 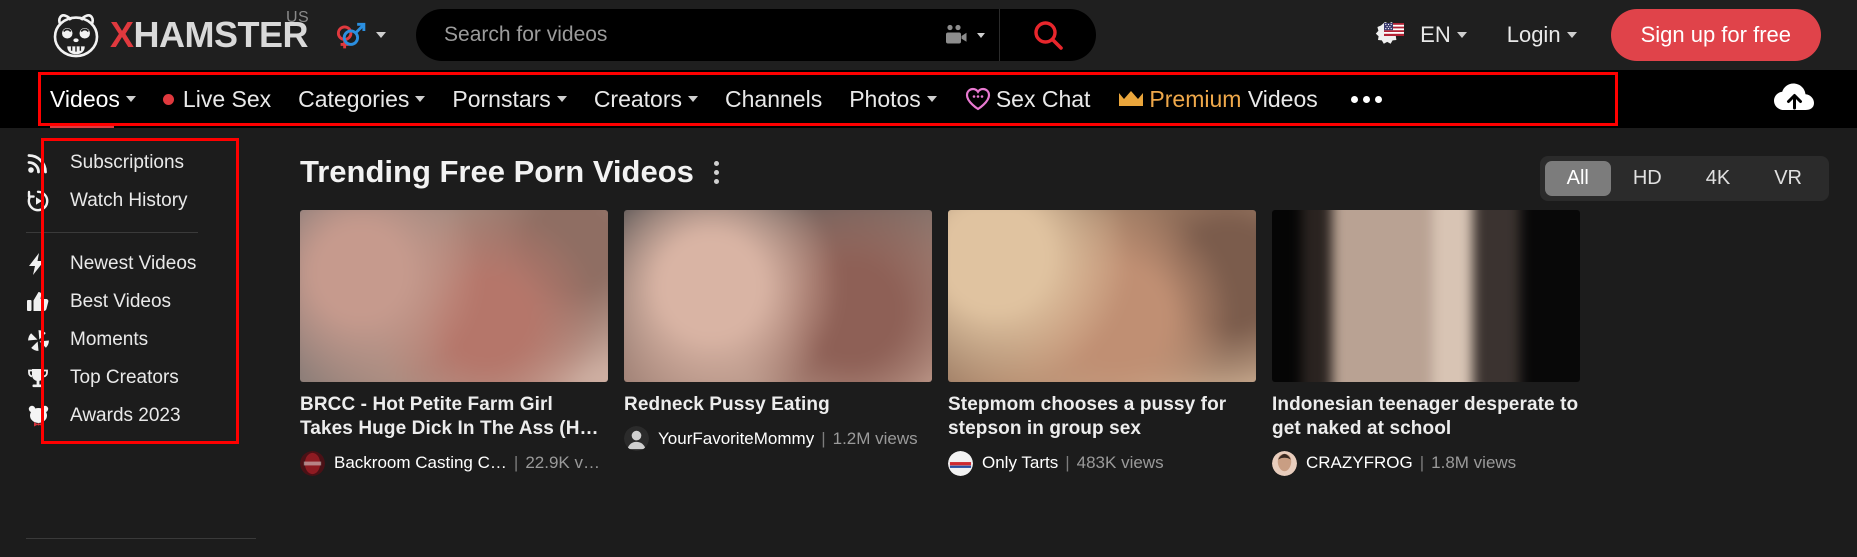 What do you see at coordinates (1795, 99) in the screenshot?
I see `cloud-upload-icon` at bounding box center [1795, 99].